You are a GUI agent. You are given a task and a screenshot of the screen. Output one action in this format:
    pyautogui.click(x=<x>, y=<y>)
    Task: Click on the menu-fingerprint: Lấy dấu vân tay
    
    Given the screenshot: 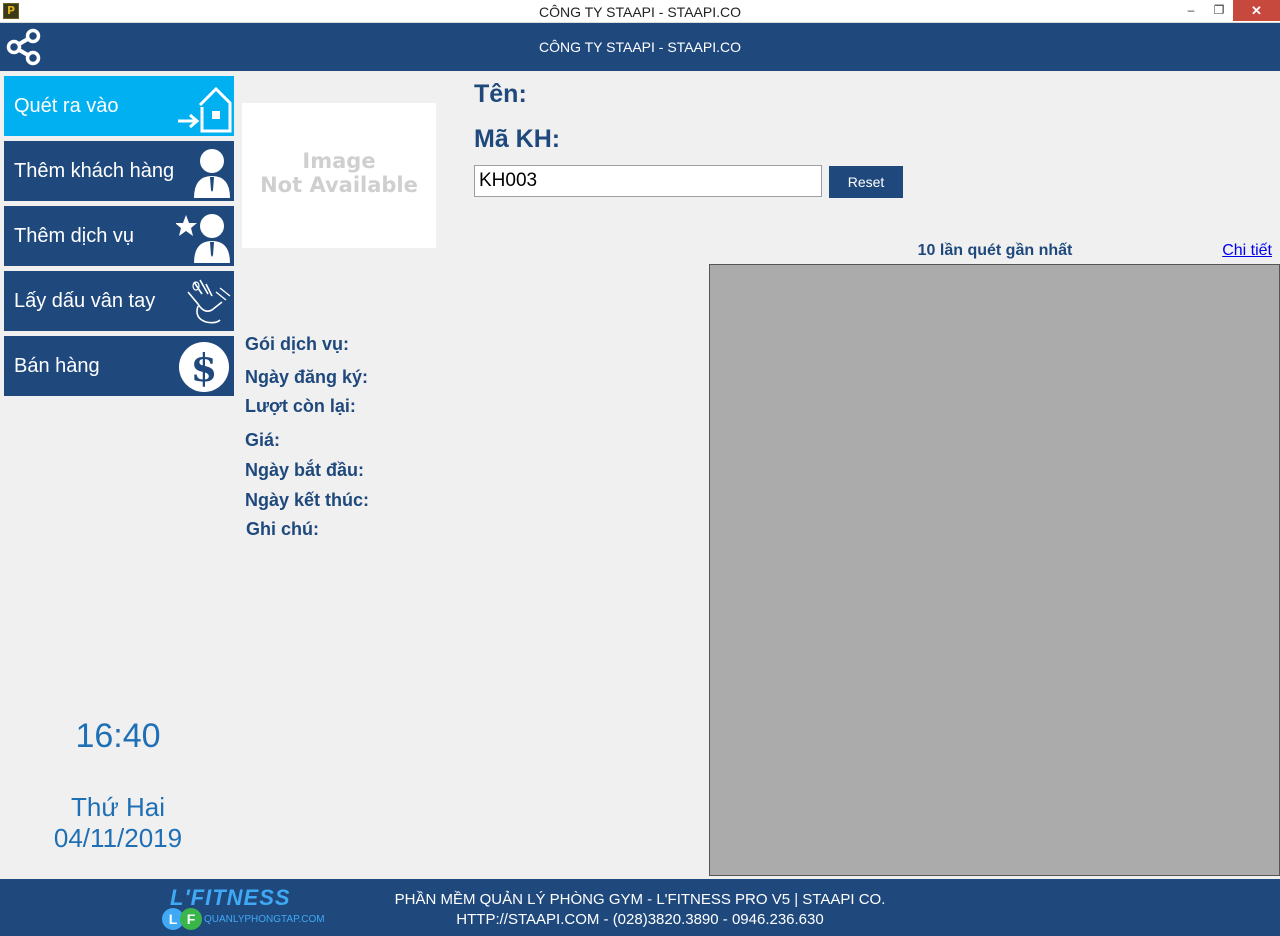 What is the action you would take?
    pyautogui.click(x=119, y=301)
    